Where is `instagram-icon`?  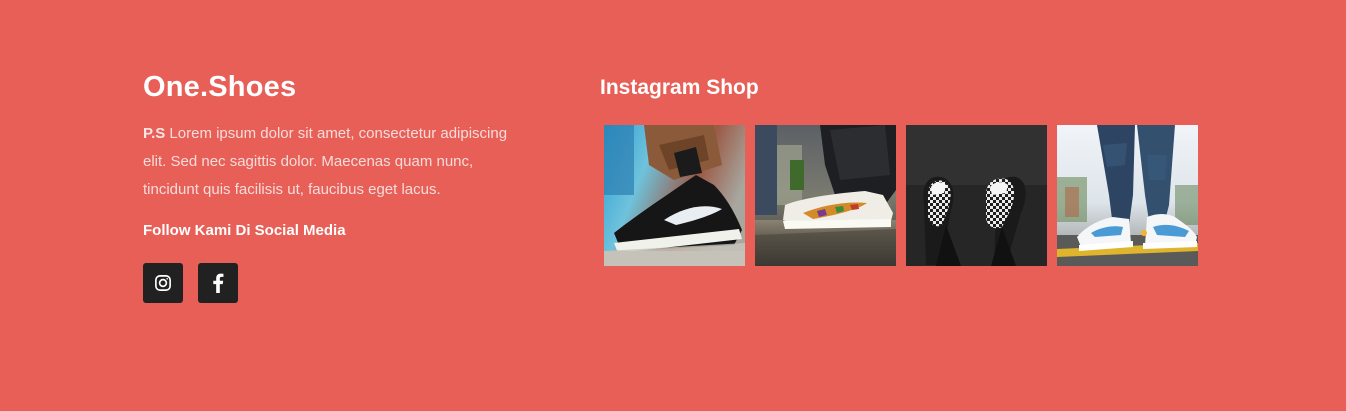 instagram-icon is located at coordinates (163, 283).